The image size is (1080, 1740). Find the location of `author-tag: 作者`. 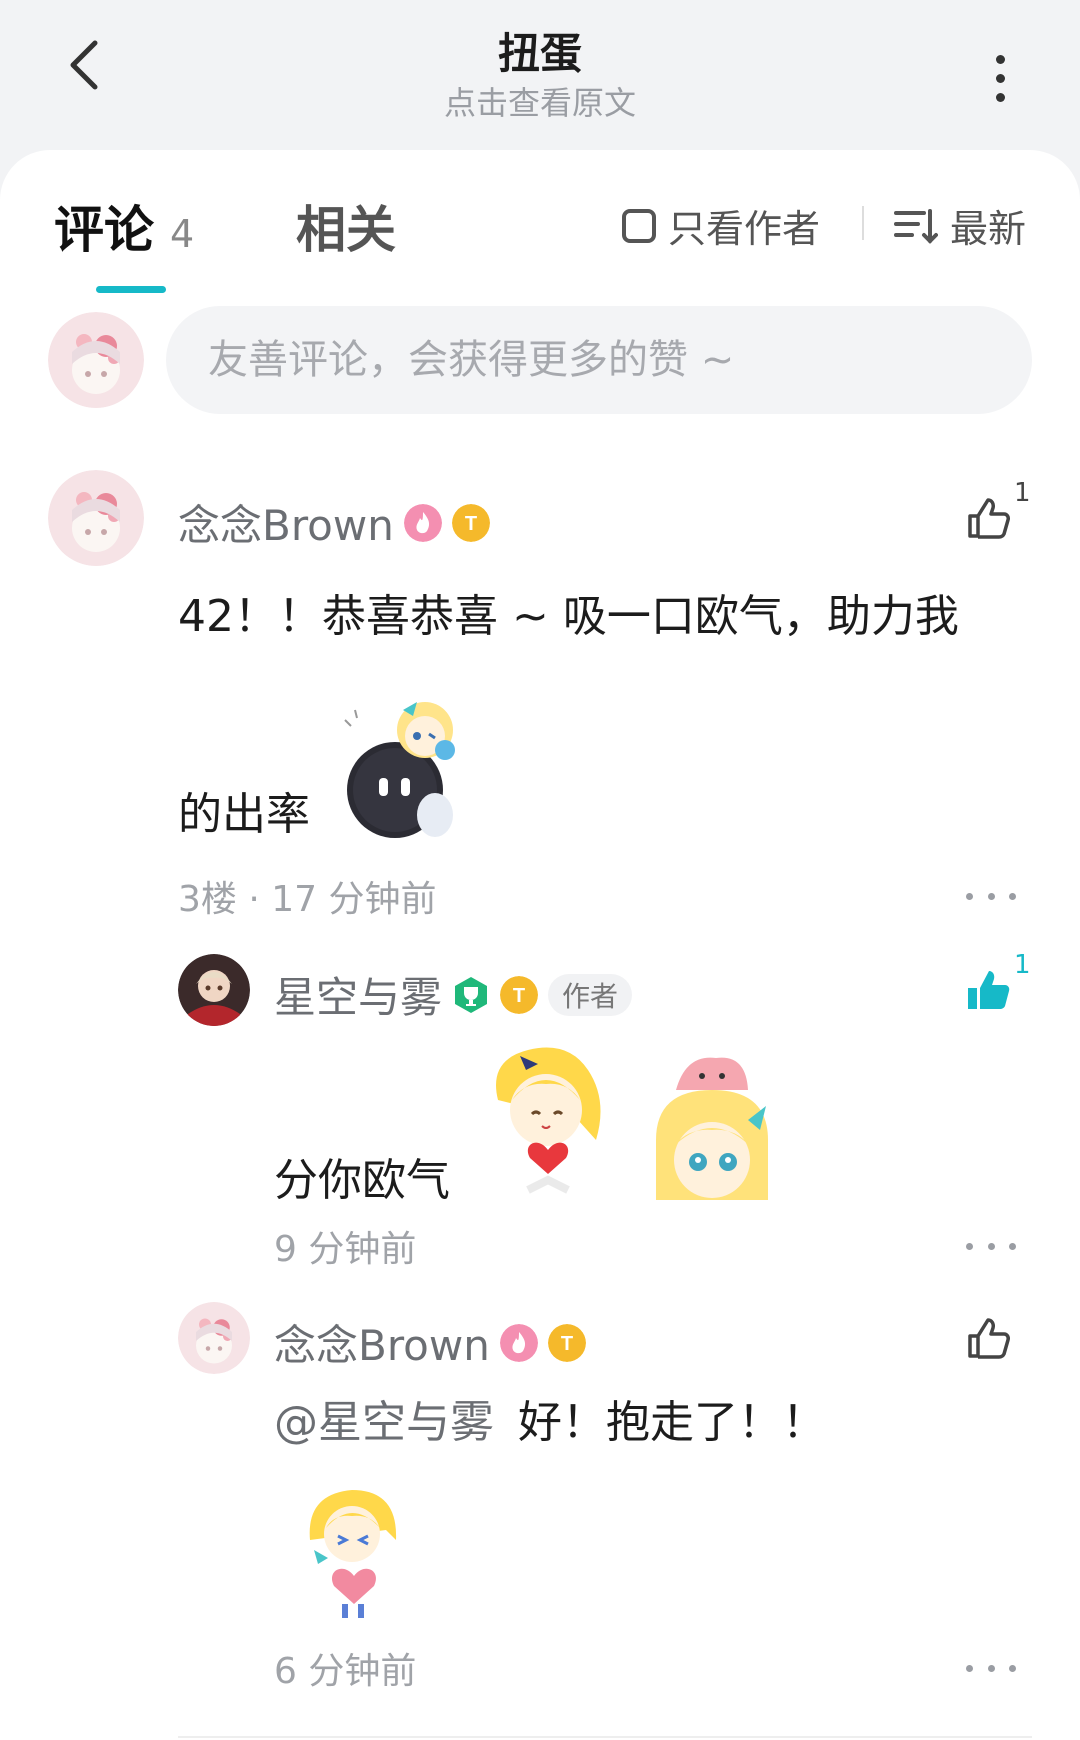

author-tag: 作者 is located at coordinates (590, 994).